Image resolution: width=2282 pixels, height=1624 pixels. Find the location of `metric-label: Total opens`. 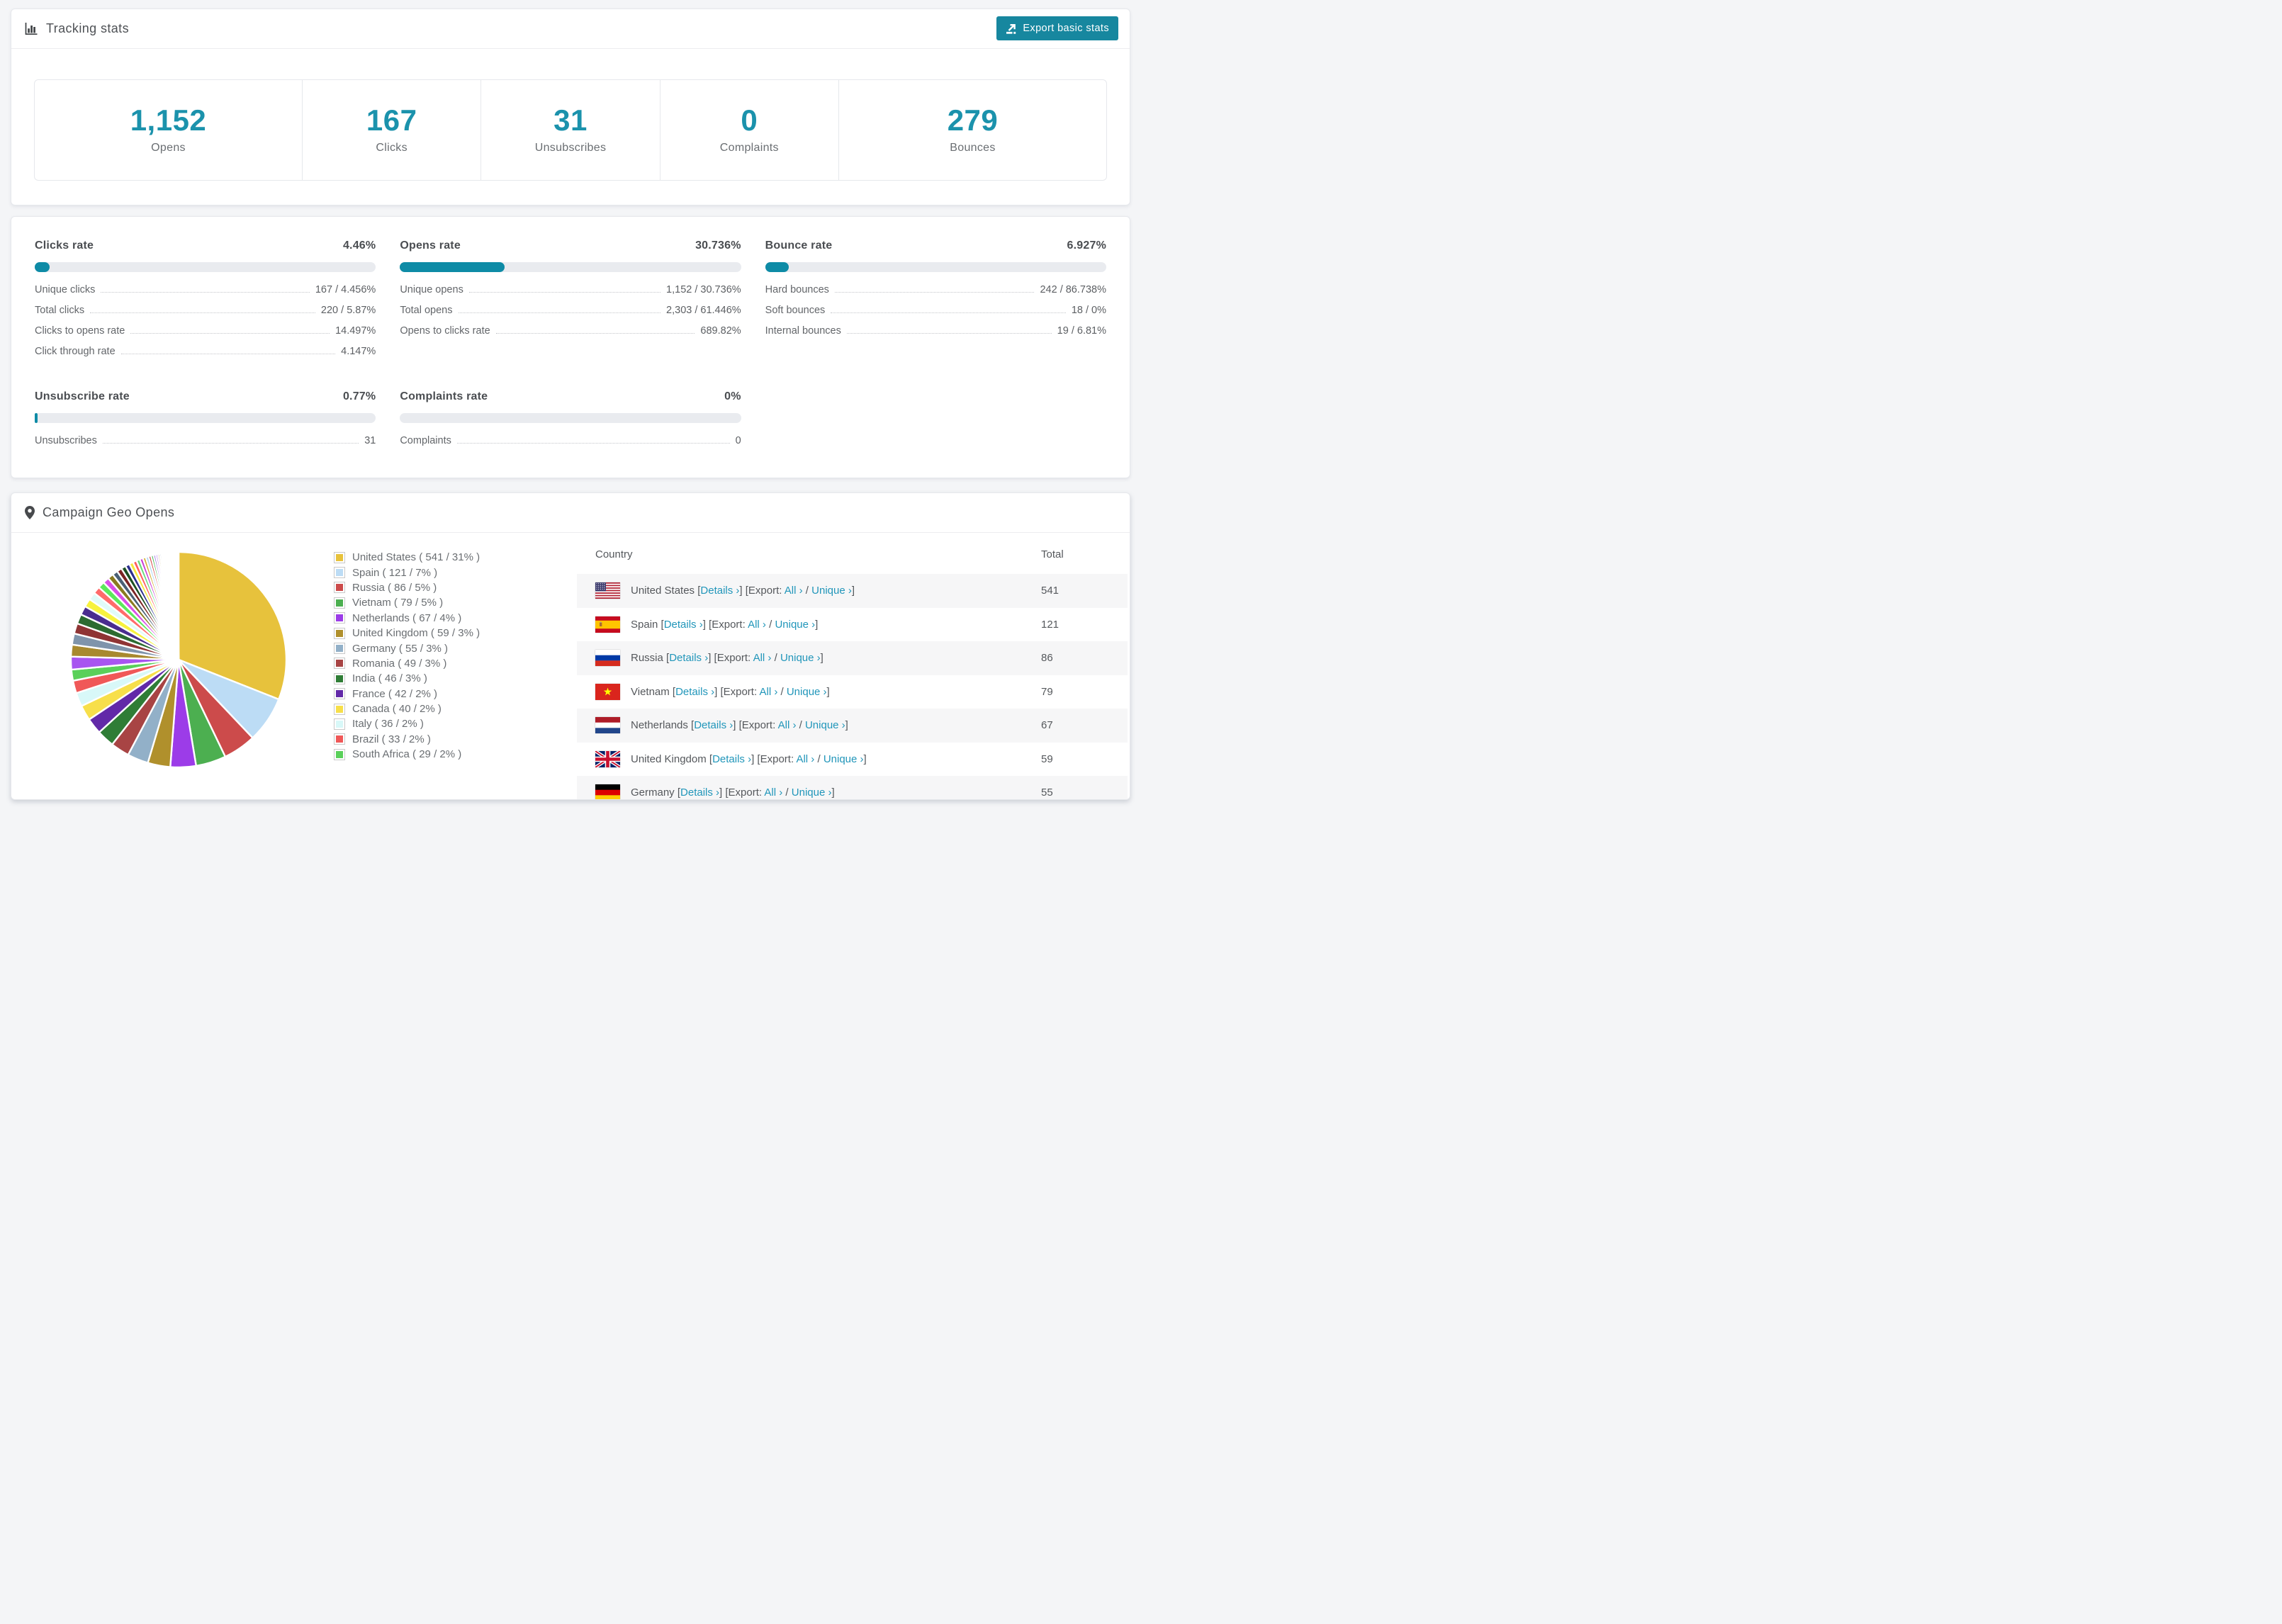

metric-label: Total opens is located at coordinates (427, 310).